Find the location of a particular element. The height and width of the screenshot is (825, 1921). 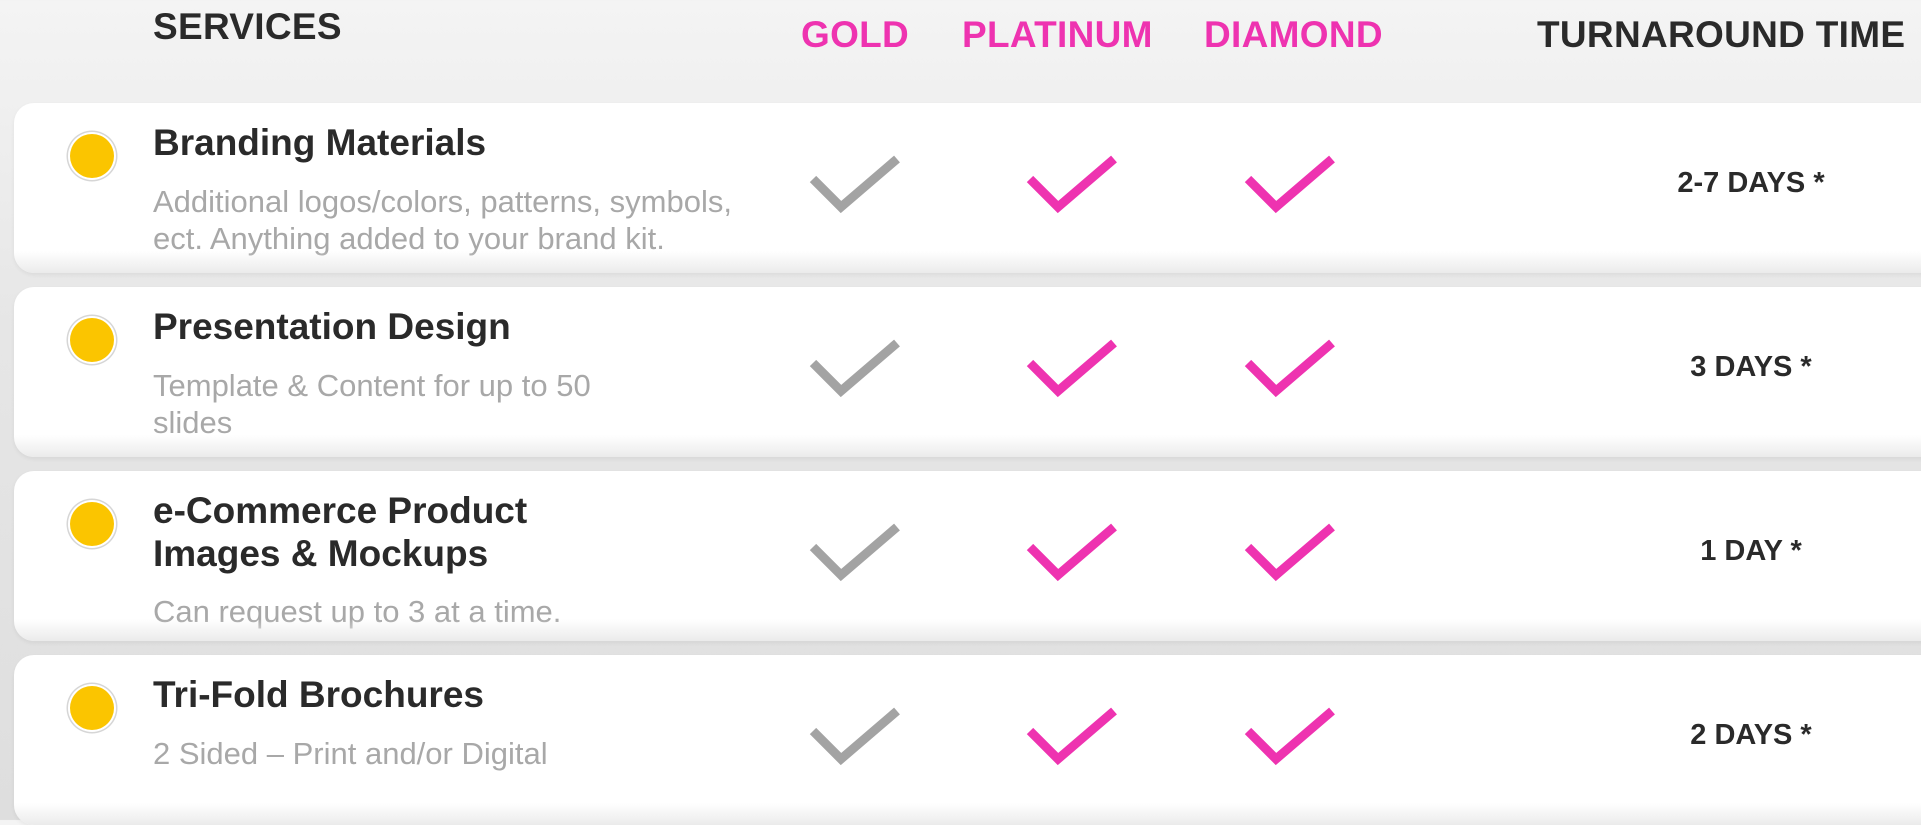

turnaround-time: 3 DAYS * is located at coordinates (1751, 367).